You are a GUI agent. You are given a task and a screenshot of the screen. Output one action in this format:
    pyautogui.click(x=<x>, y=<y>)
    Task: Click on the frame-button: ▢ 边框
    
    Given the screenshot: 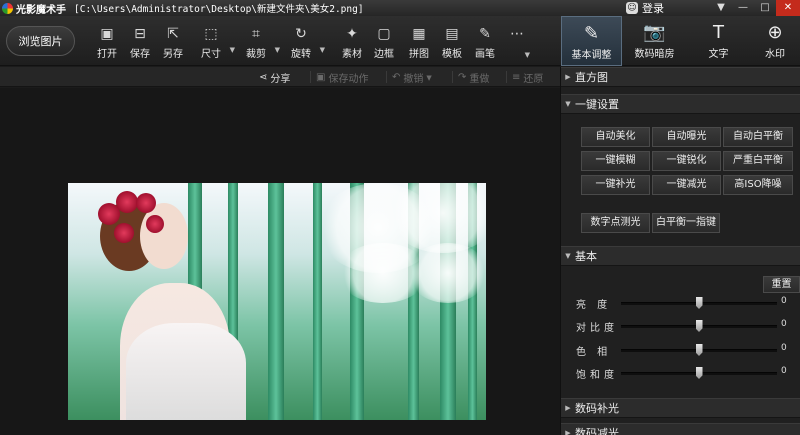 What is the action you would take?
    pyautogui.click(x=384, y=42)
    